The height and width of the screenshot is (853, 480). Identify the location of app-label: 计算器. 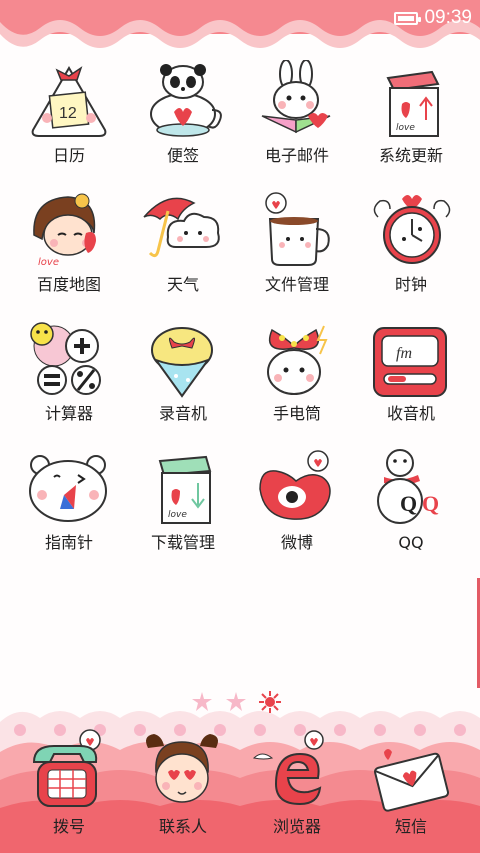
(68, 413).